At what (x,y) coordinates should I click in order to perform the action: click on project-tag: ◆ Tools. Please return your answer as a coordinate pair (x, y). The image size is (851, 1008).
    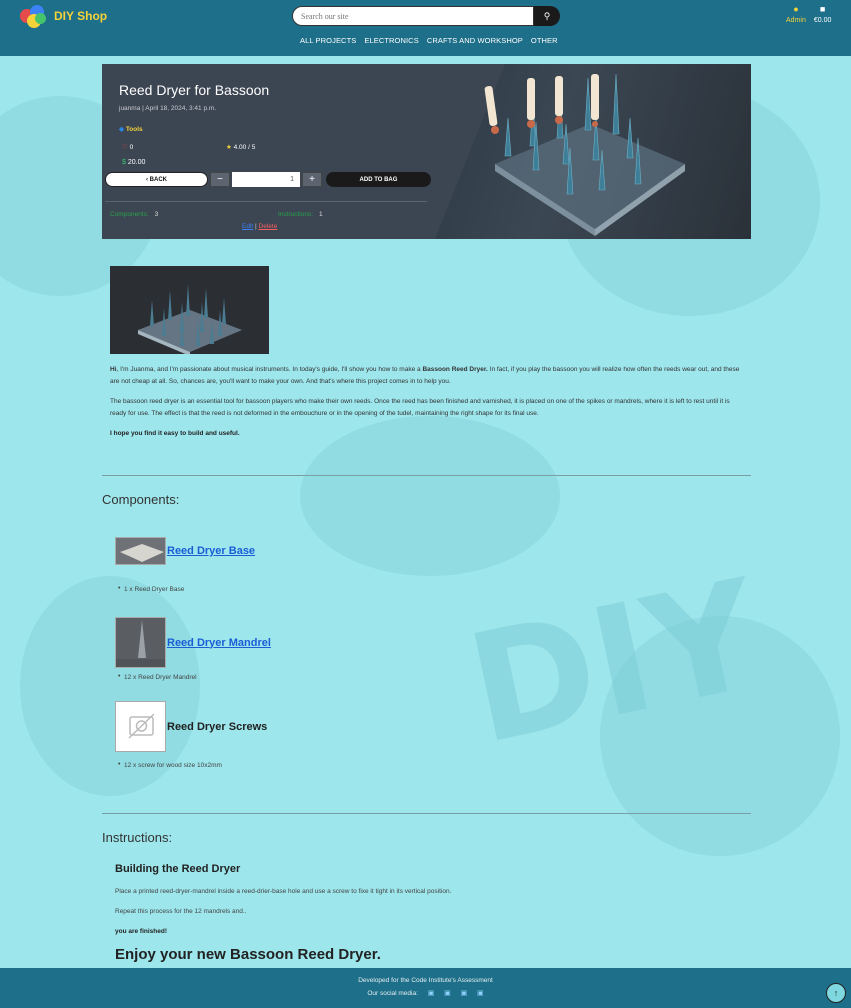
    Looking at the image, I should click on (131, 129).